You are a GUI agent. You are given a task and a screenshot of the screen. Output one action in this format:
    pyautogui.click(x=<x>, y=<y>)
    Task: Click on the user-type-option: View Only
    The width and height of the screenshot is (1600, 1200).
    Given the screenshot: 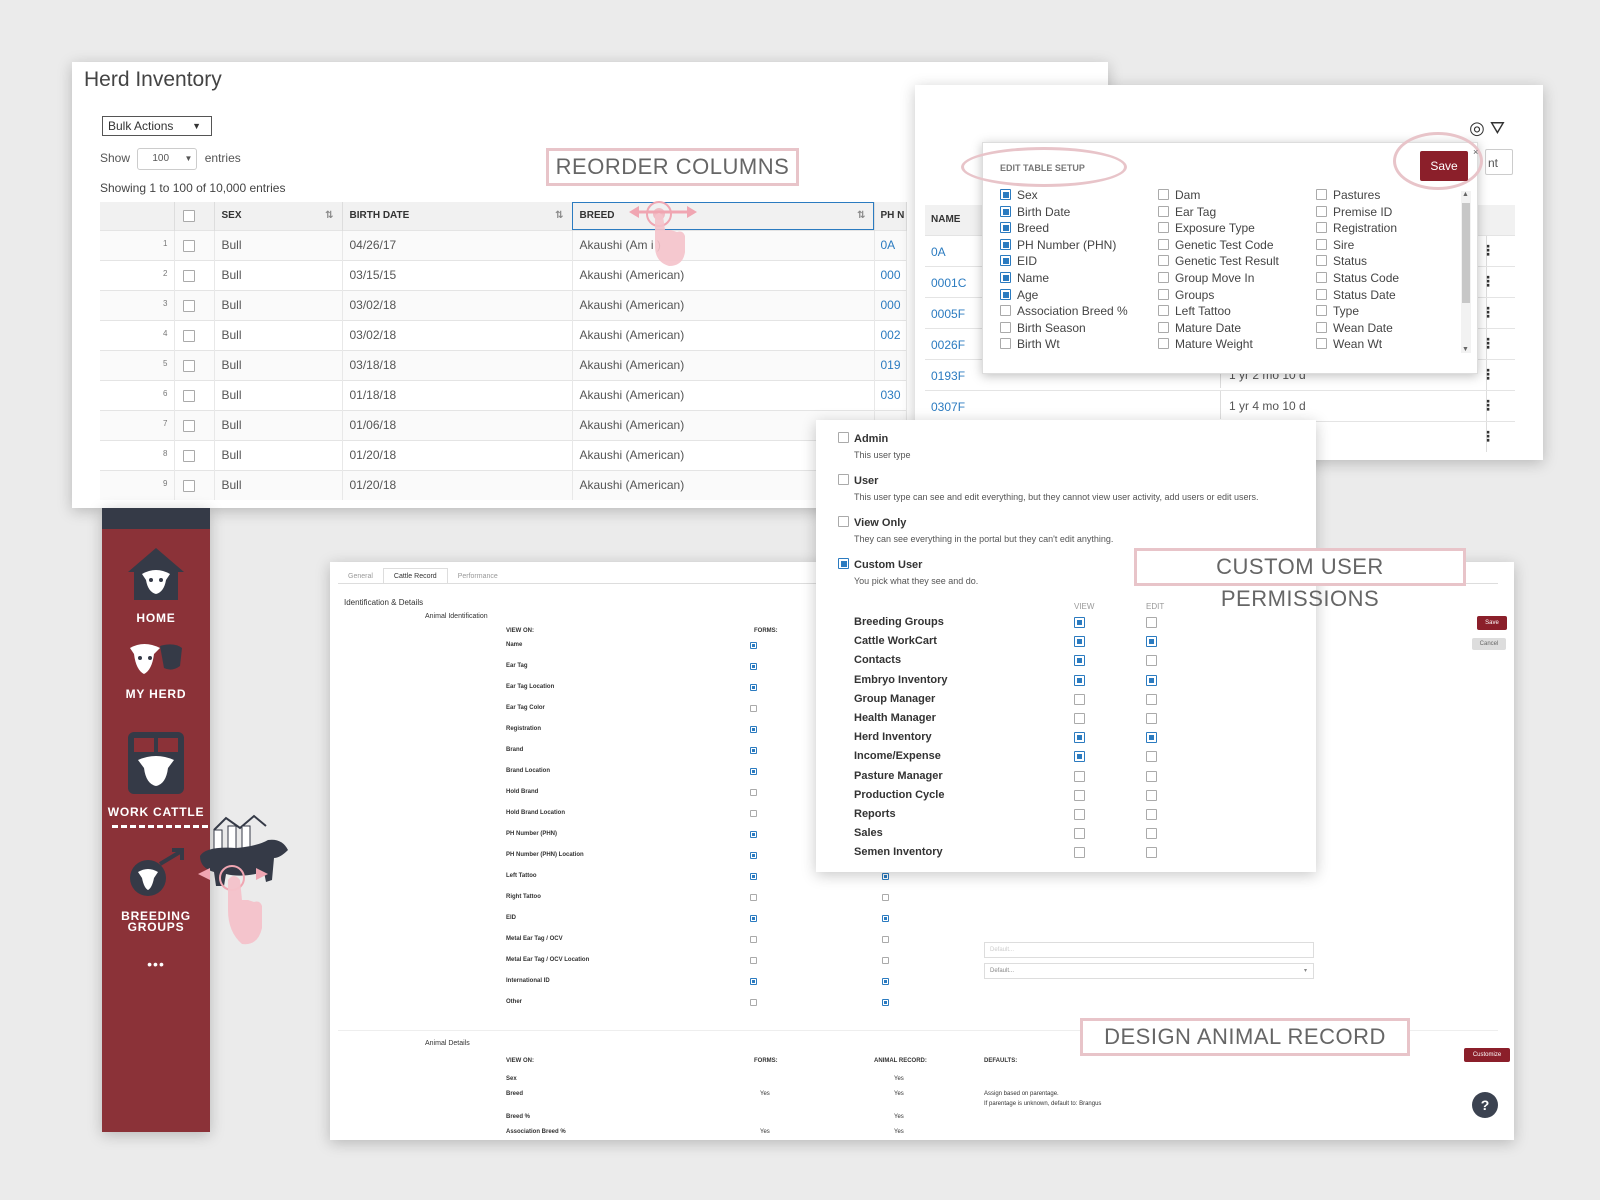 What is the action you would take?
    pyautogui.click(x=872, y=522)
    